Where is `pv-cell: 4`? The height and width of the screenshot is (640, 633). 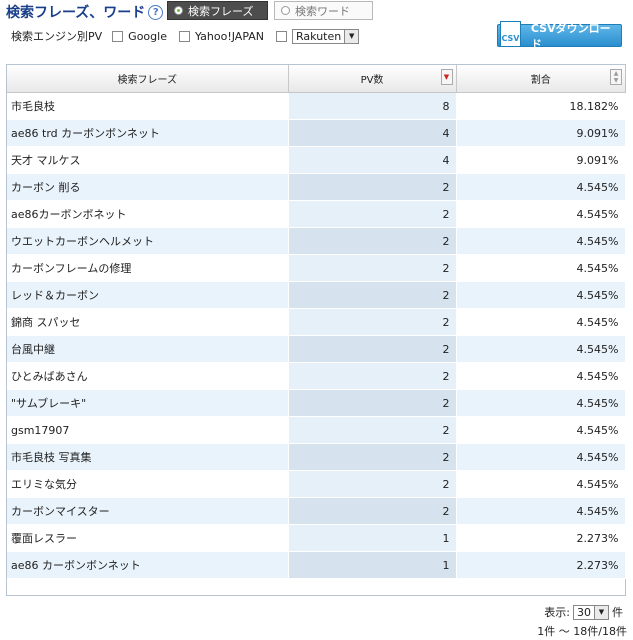 pv-cell: 4 is located at coordinates (372, 160).